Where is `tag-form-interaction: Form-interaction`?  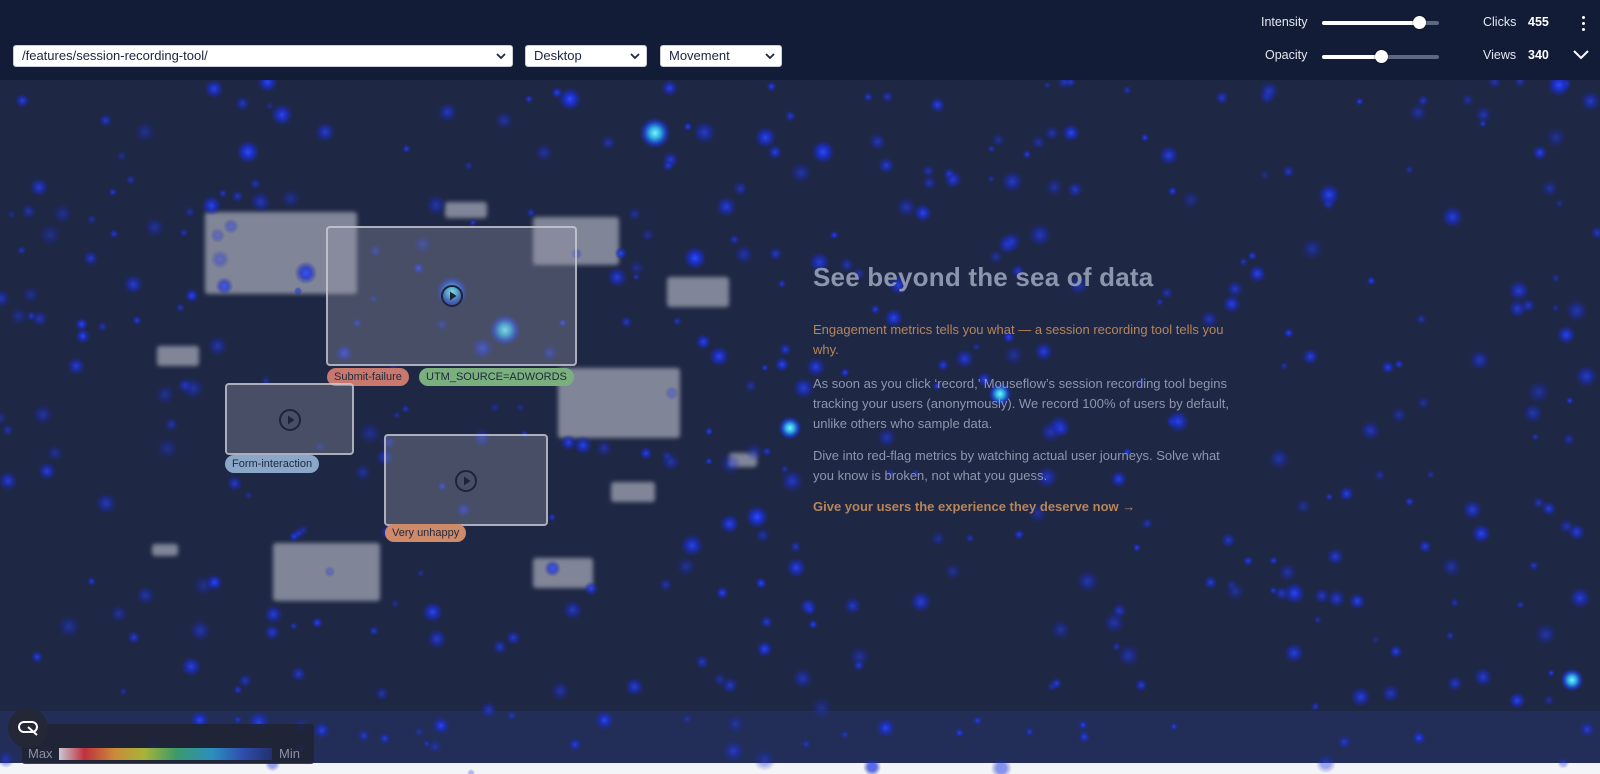
tag-form-interaction: Form-interaction is located at coordinates (272, 464).